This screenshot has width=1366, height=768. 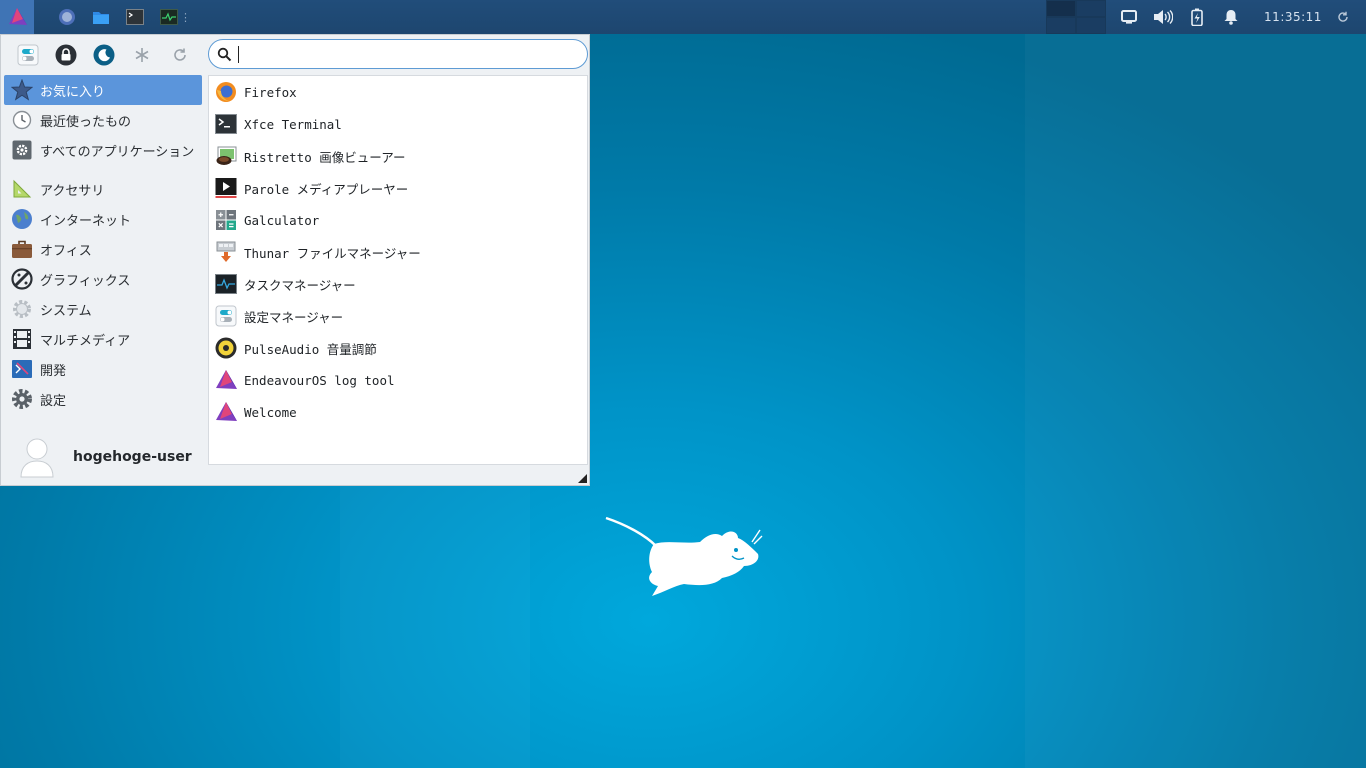 What do you see at coordinates (398, 284) in the screenshot?
I see `app-task-manager: タスクマネージャー` at bounding box center [398, 284].